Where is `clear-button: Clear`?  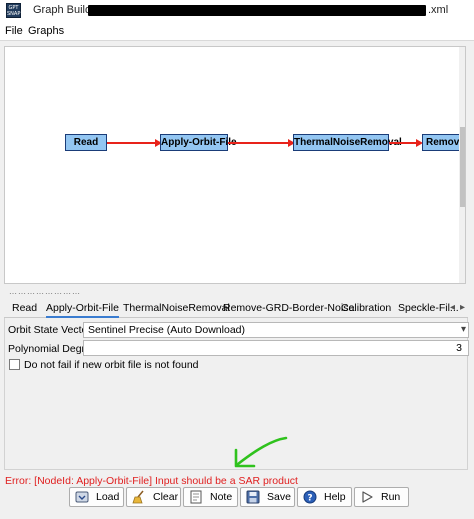 clear-button: Clear is located at coordinates (153, 497).